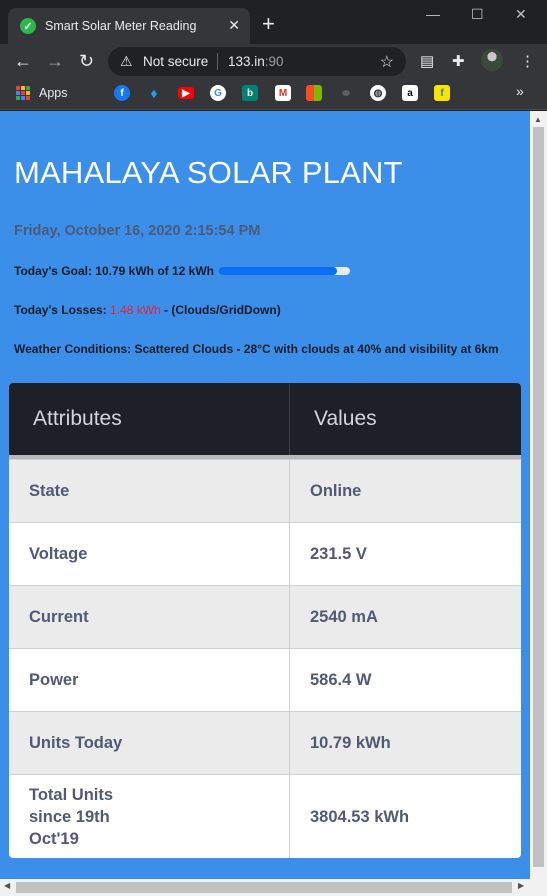 This screenshot has height=896, width=547. What do you see at coordinates (53, 93) in the screenshot?
I see `apps-label: Apps` at bounding box center [53, 93].